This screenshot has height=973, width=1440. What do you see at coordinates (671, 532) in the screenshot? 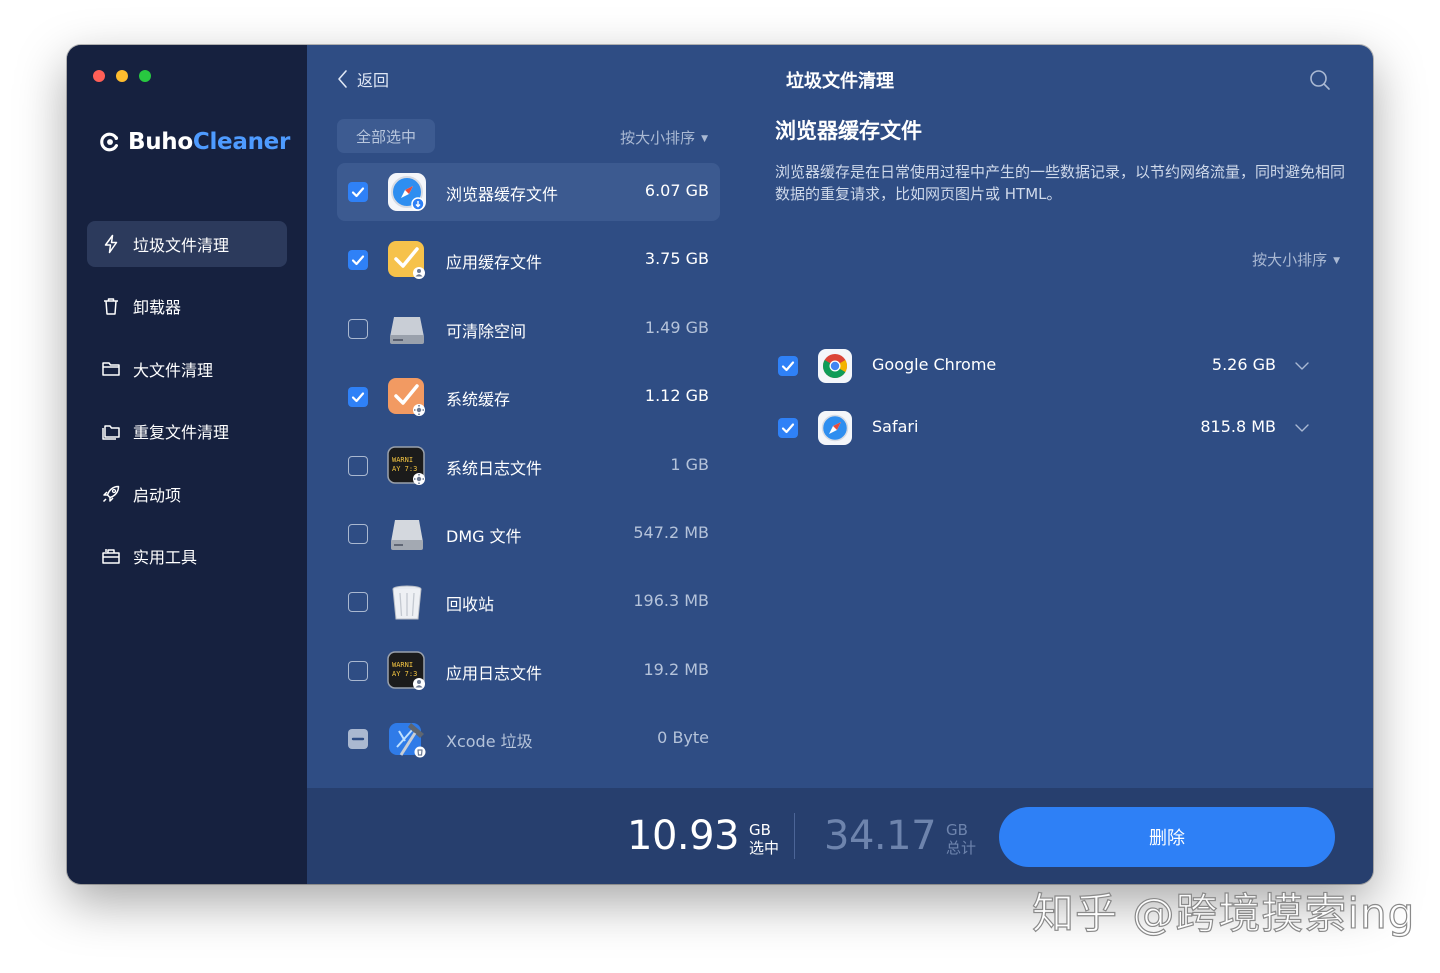
I see `item-size: 547.2 MB` at bounding box center [671, 532].